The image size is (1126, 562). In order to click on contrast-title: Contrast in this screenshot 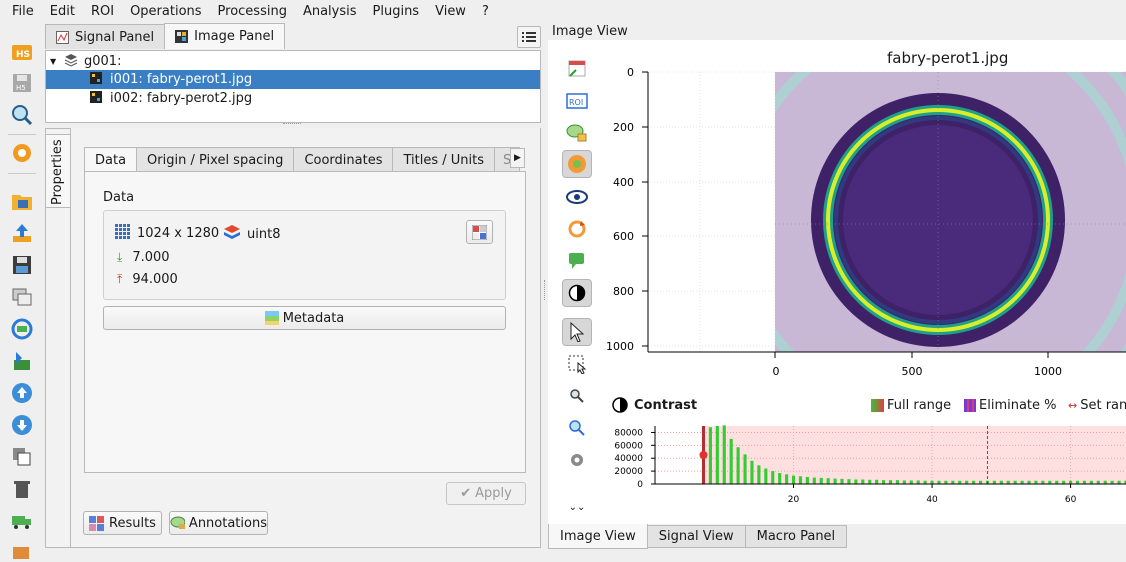, I will do `click(666, 405)`.